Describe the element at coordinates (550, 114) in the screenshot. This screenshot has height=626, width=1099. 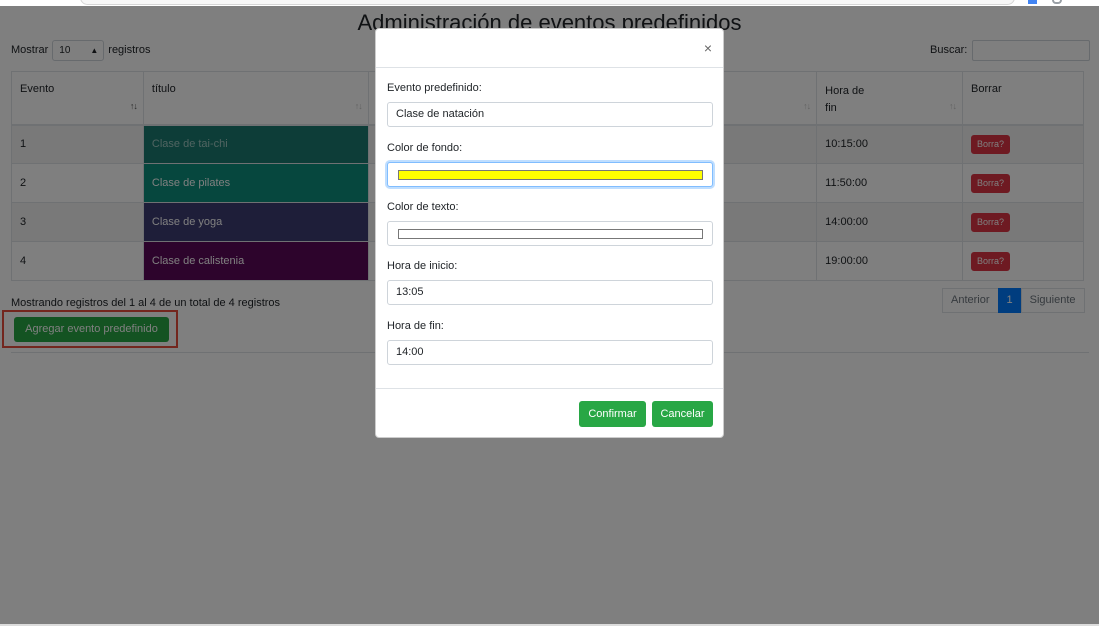
I see `event-name-input: Clase de natación` at that location.